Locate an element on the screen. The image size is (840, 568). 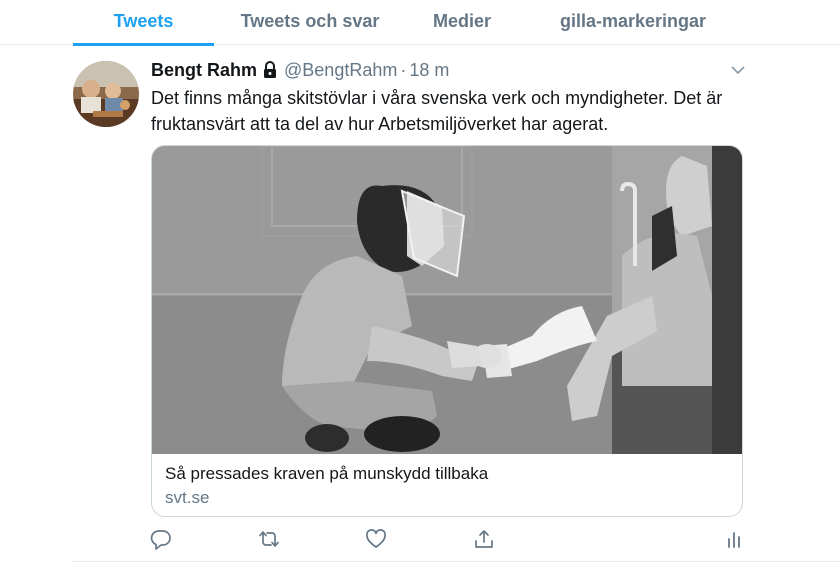
chevron-down-icon is located at coordinates (738, 70).